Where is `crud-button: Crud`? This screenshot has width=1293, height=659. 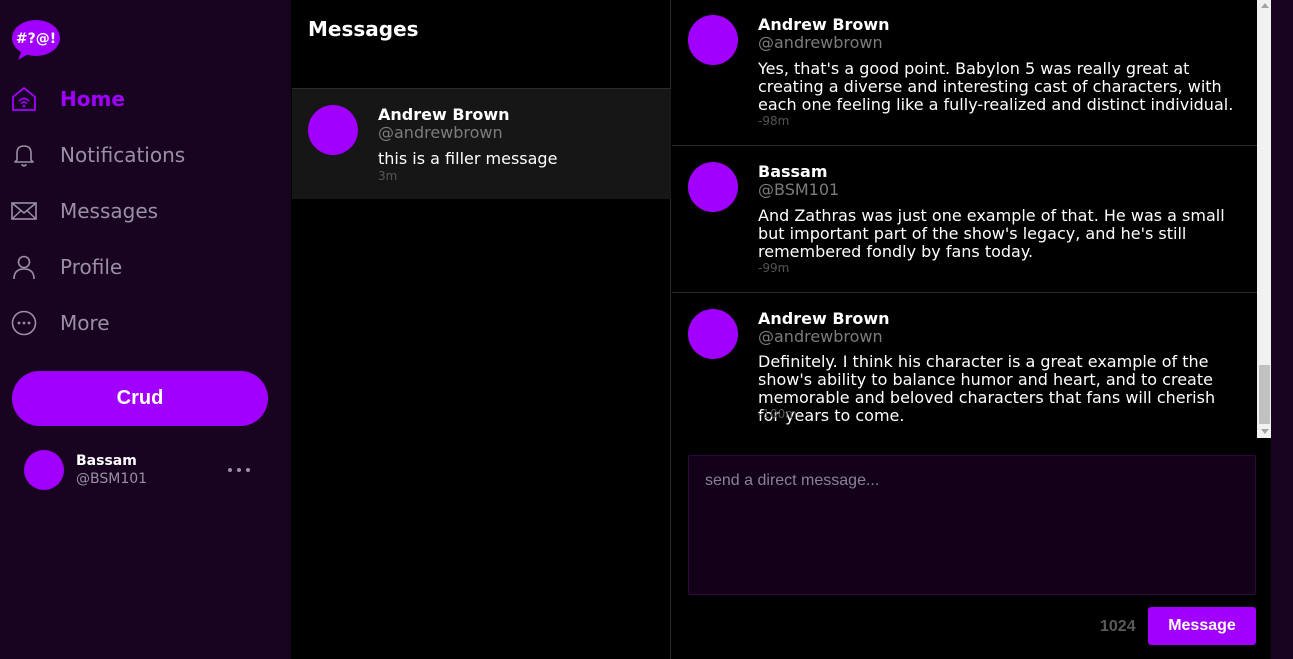 crud-button: Crud is located at coordinates (140, 398).